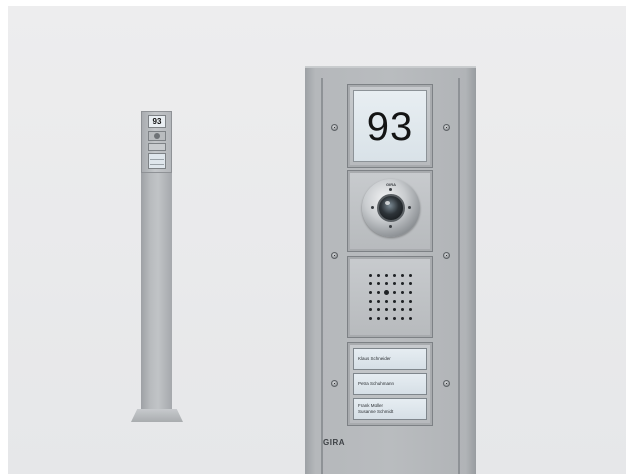 This screenshot has height=474, width=632. I want to click on speaker-module, so click(390, 297).